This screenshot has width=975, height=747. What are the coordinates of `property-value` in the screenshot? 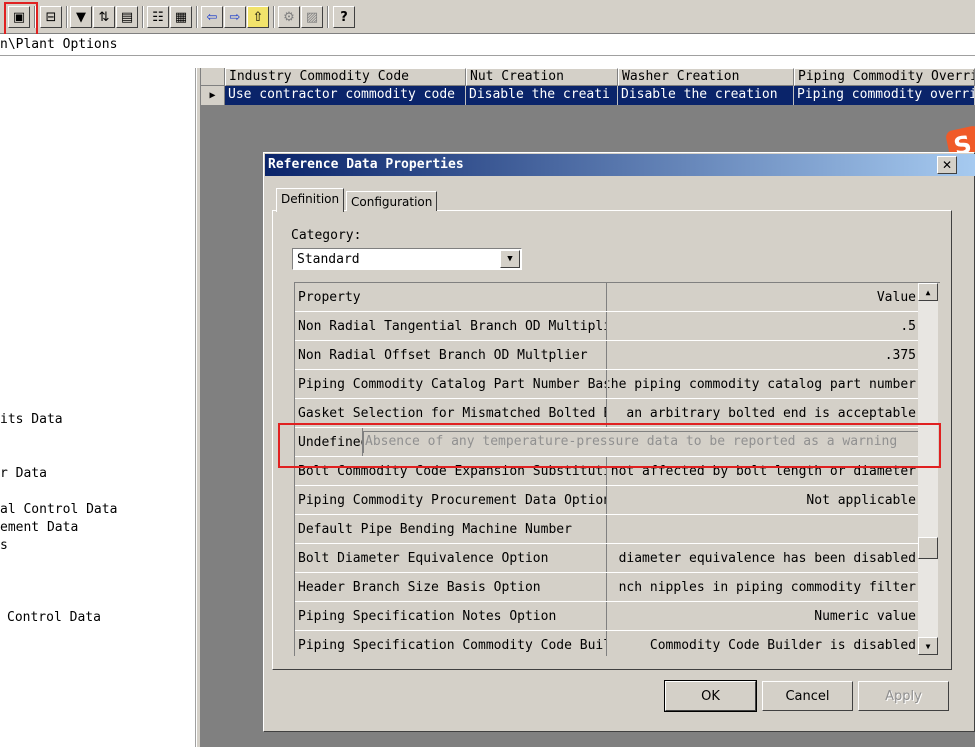 It's located at (763, 529).